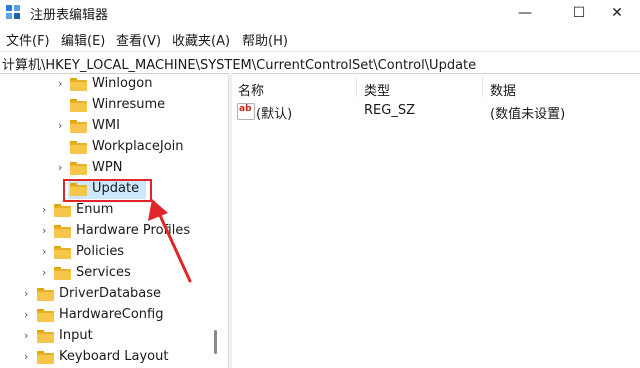  Describe the element at coordinates (138, 39) in the screenshot. I see `menu-view: 查看(V)` at that location.